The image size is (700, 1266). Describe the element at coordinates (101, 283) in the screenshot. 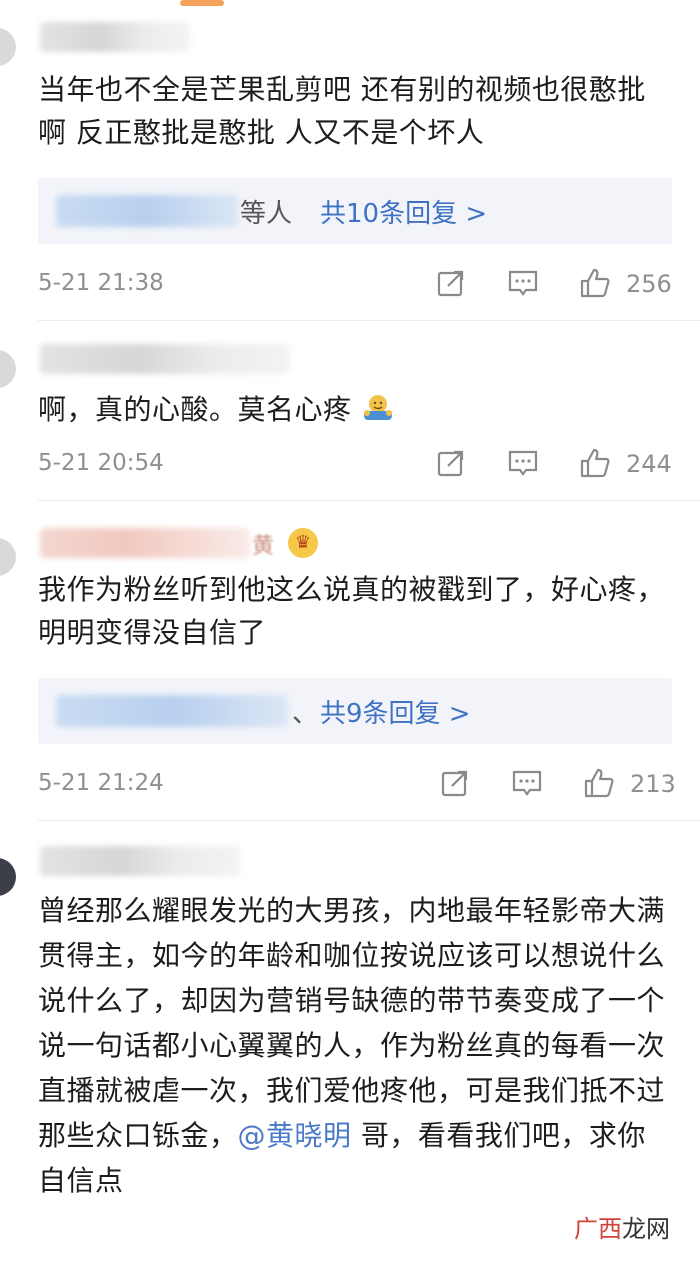

I see `timestamp: 5-21 21:38` at that location.